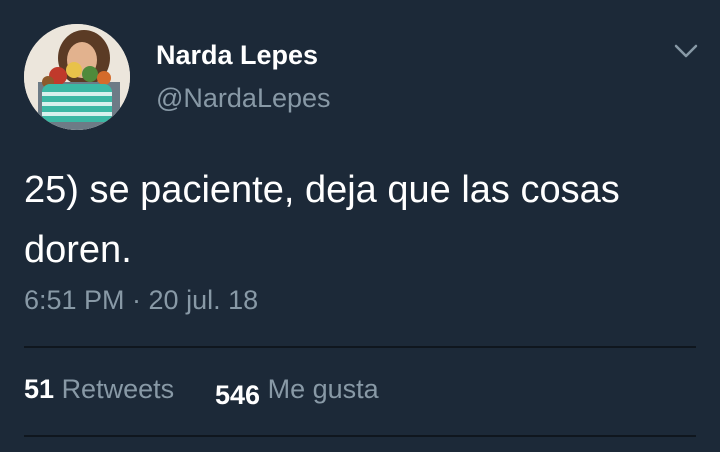 The image size is (720, 452). I want to click on retweets-count: 51, so click(39, 389).